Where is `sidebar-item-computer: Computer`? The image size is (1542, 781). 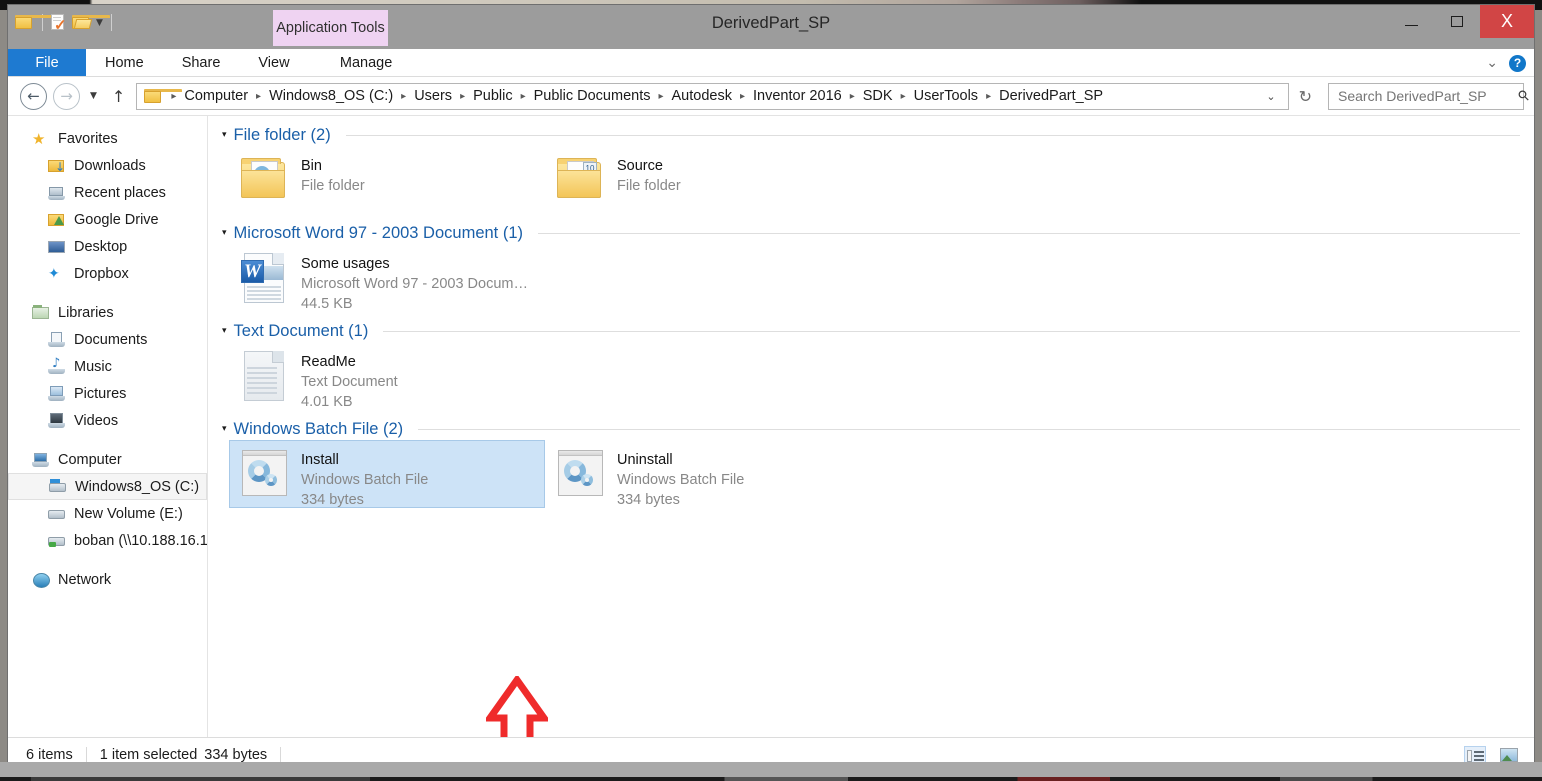
sidebar-item-computer: Computer is located at coordinates (107, 459).